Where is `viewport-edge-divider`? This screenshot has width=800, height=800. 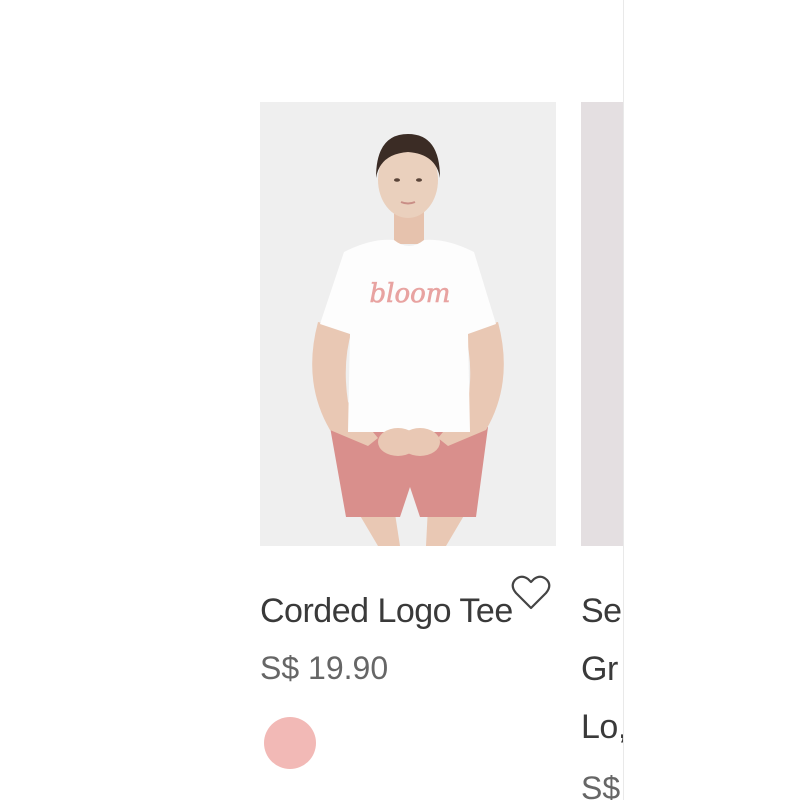 viewport-edge-divider is located at coordinates (623, 400).